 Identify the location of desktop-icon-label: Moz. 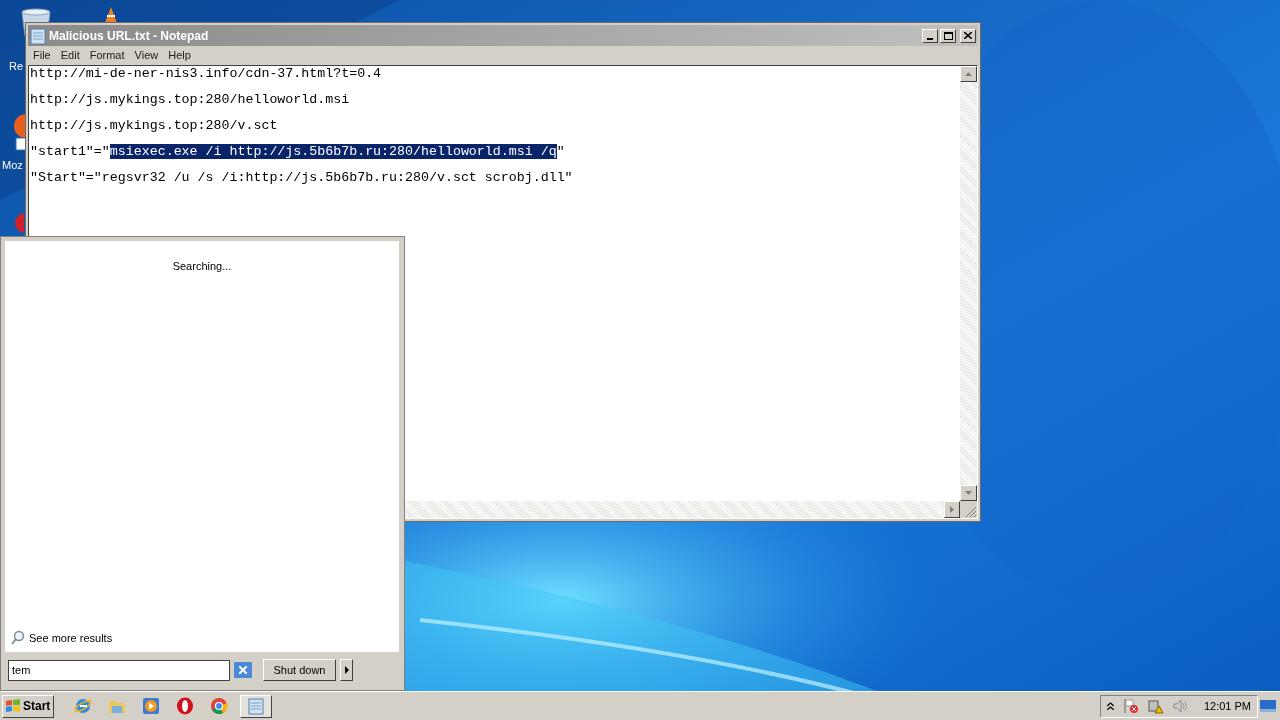
(12, 165).